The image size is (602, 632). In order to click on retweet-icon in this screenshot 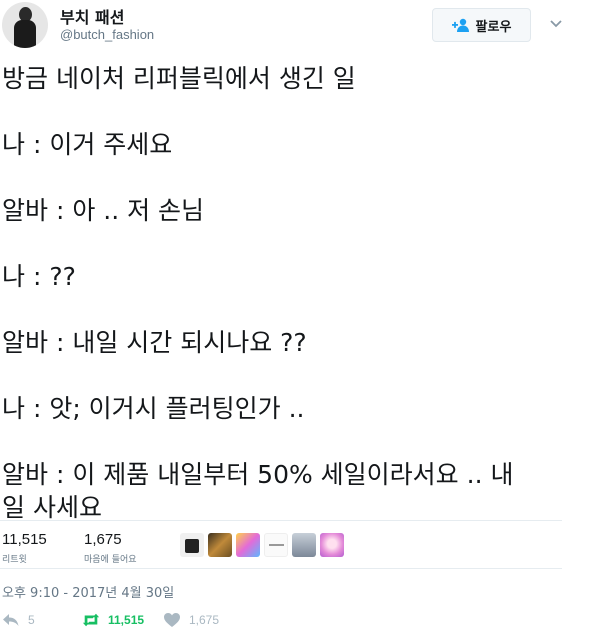, I will do `click(91, 620)`.